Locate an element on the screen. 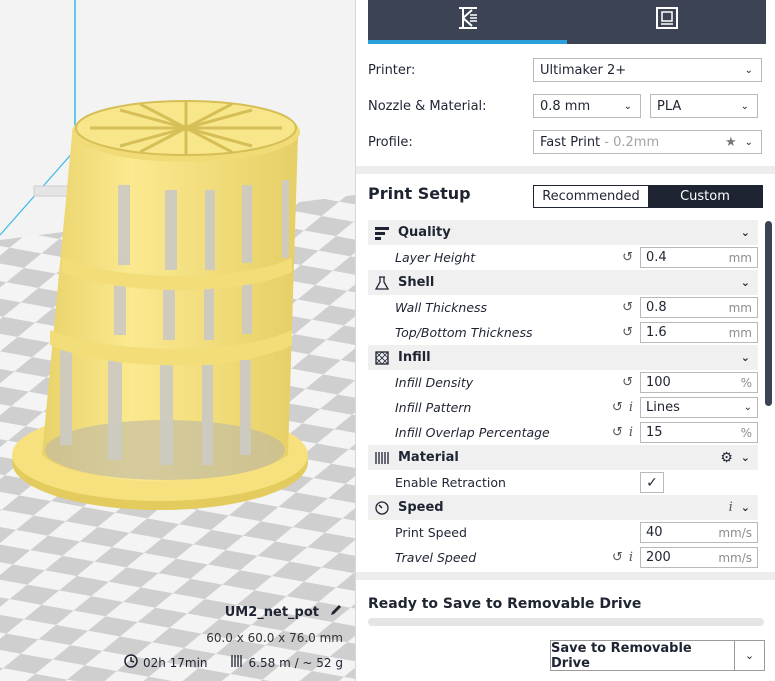 This screenshot has height=681, width=775. setting-label: Infill Density is located at coordinates (434, 382).